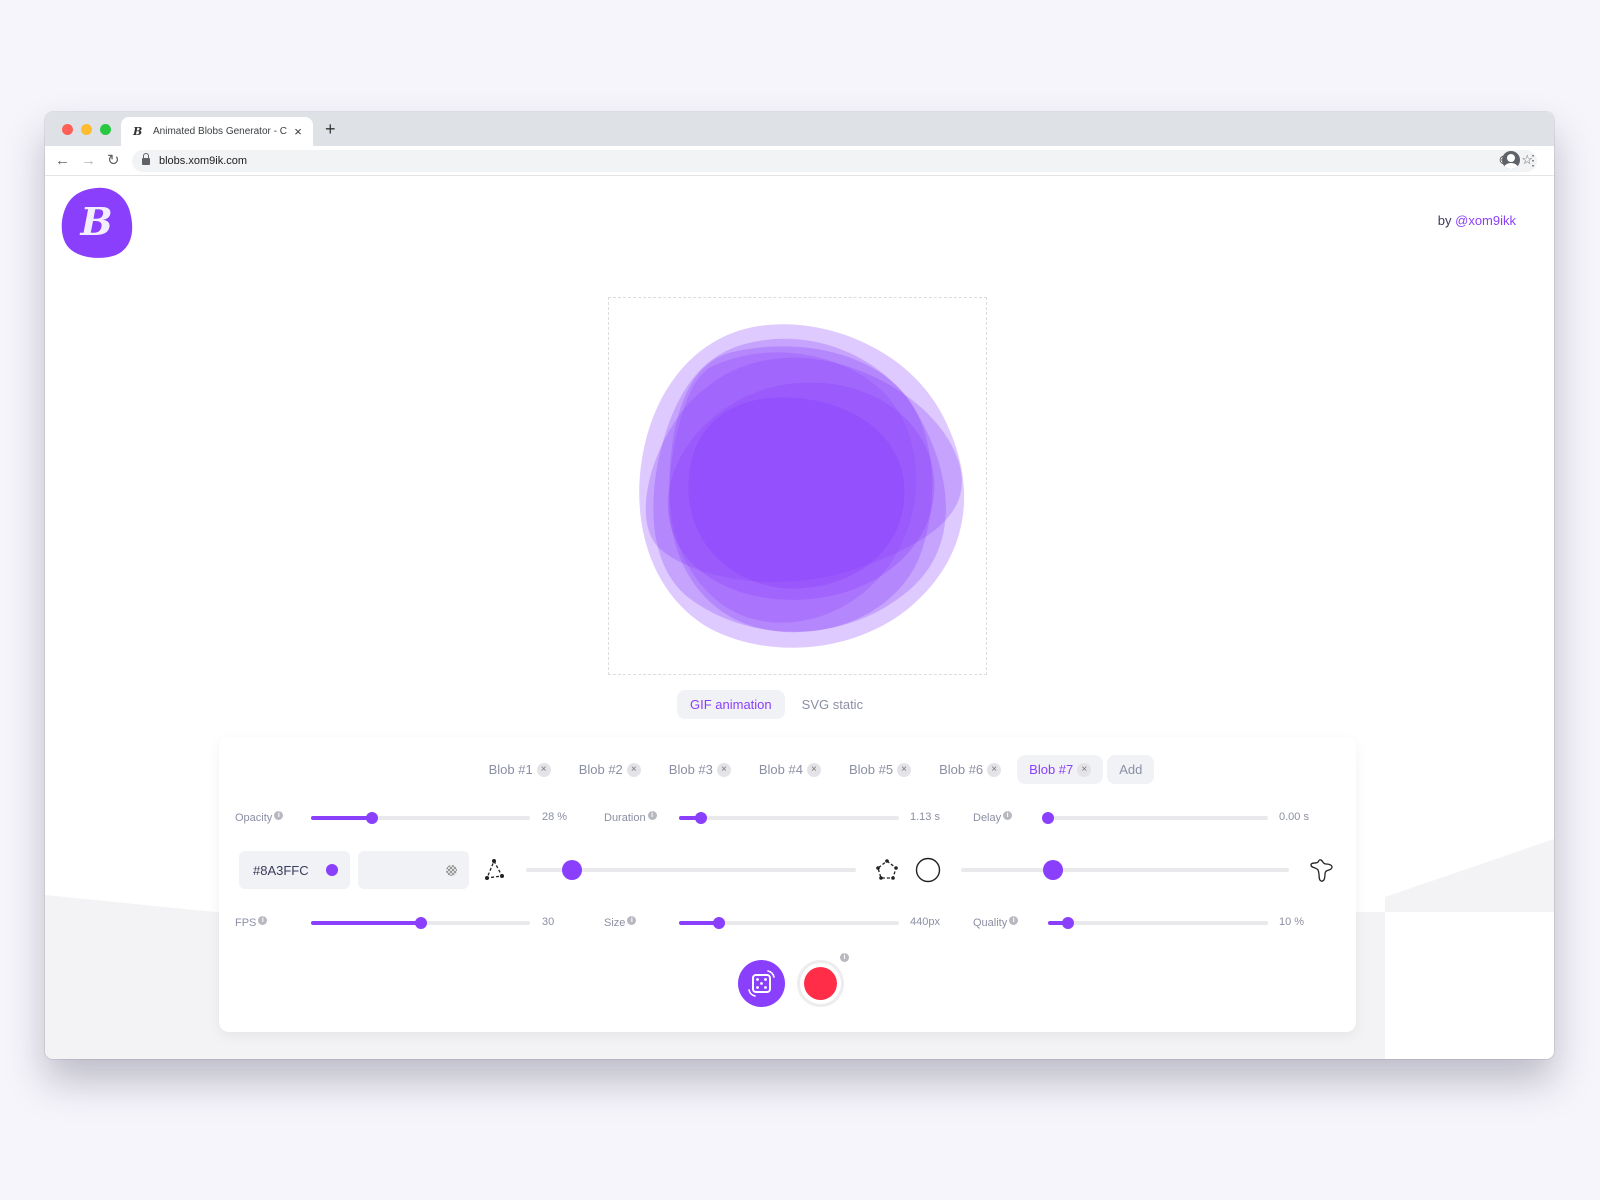 Image resolution: width=1600 pixels, height=1200 pixels. I want to click on contrast-slider, so click(1125, 870).